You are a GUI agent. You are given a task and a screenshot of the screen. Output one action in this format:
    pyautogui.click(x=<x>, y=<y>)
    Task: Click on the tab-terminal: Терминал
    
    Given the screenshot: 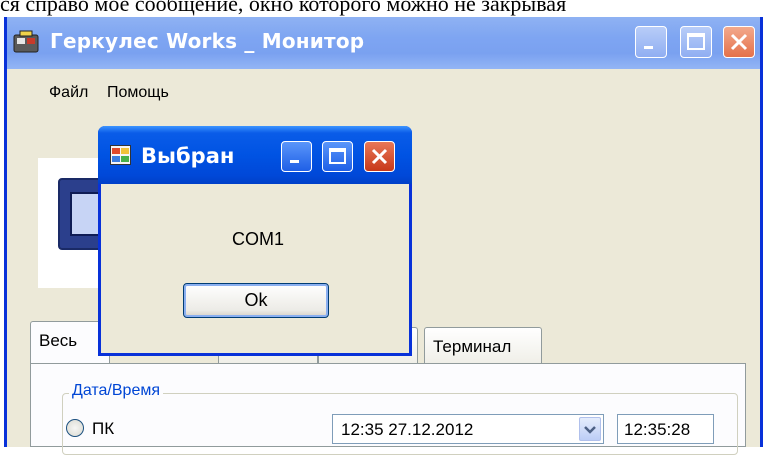 What is the action you would take?
    pyautogui.click(x=483, y=345)
    